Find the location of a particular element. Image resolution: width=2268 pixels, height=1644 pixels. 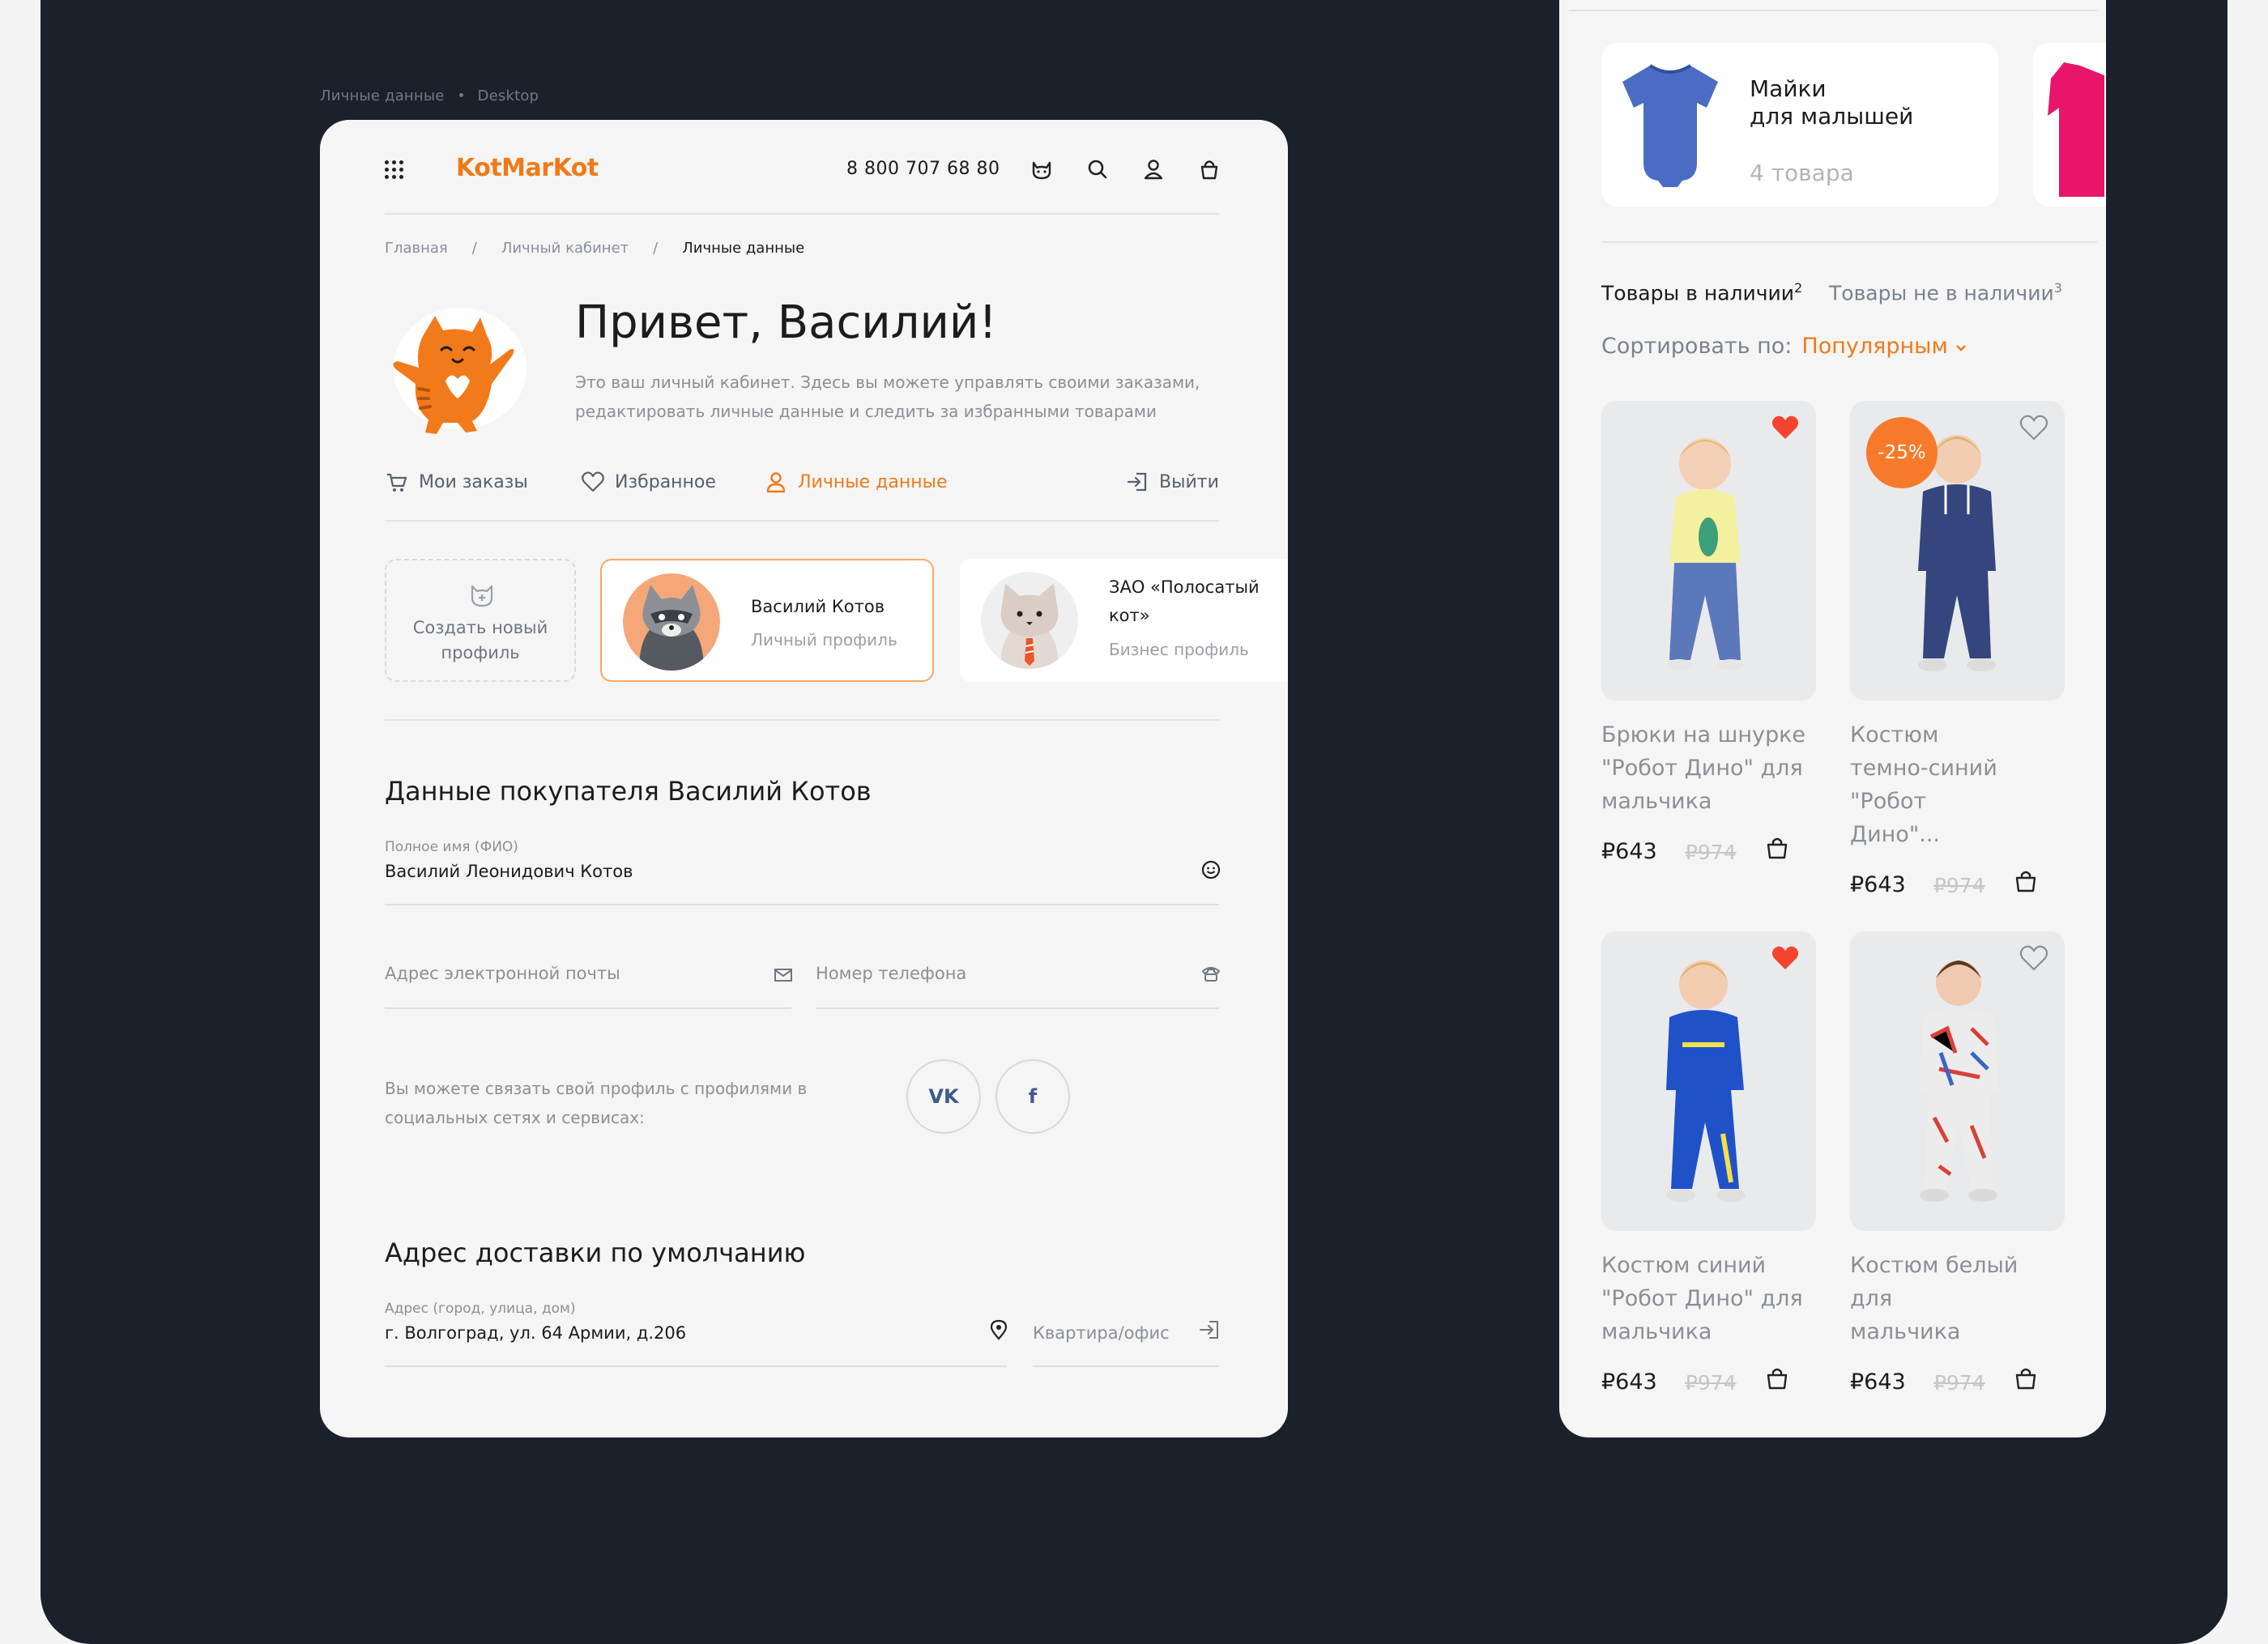

email-field: Адрес электронной почты is located at coordinates (502, 974).